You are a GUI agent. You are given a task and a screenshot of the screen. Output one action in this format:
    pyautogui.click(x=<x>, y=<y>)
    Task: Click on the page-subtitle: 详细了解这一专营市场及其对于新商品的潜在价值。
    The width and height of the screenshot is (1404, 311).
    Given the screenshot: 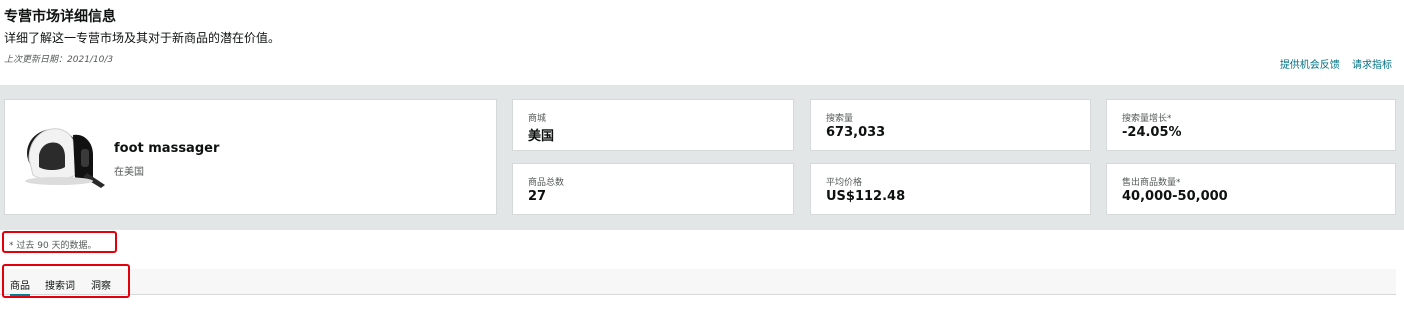 What is the action you would take?
    pyautogui.click(x=142, y=38)
    